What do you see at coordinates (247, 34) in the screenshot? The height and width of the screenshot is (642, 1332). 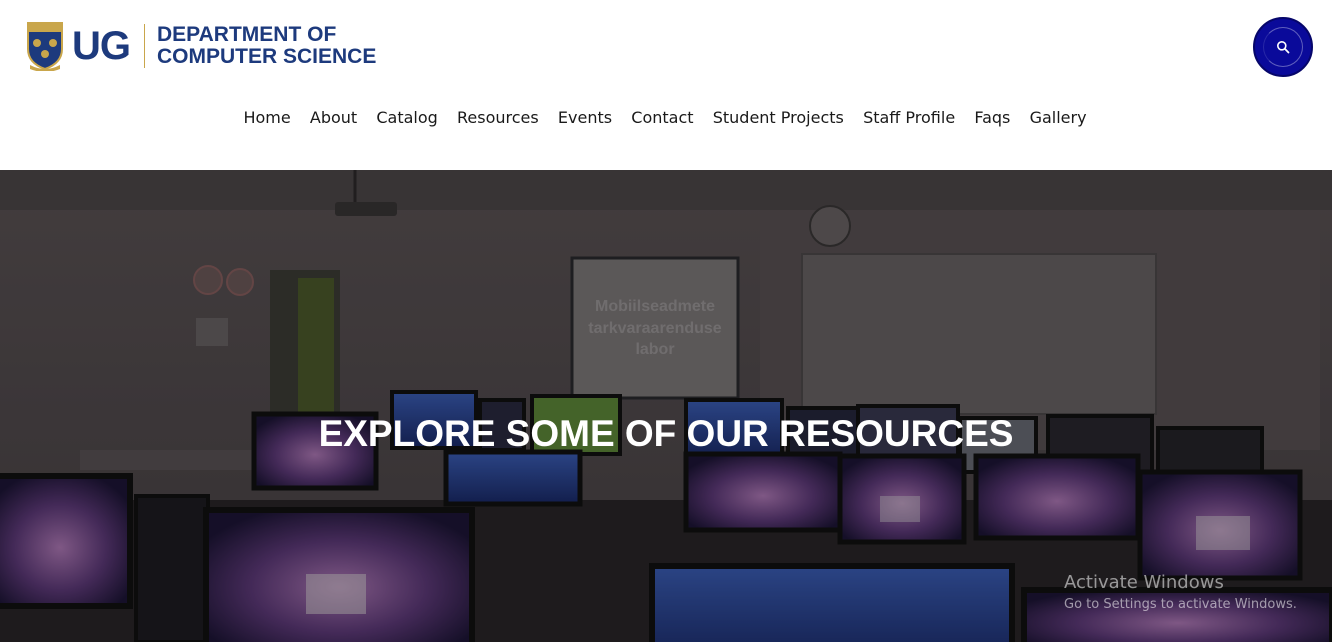 I see `department-name-line1: DEPARTMENT OF` at bounding box center [247, 34].